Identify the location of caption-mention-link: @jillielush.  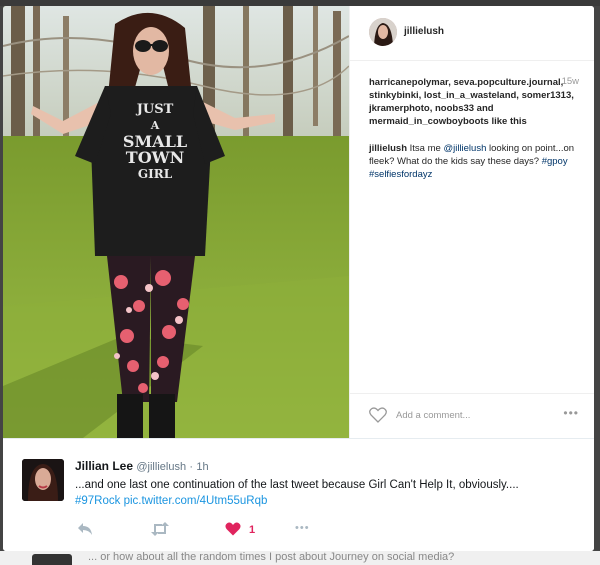
(464, 148).